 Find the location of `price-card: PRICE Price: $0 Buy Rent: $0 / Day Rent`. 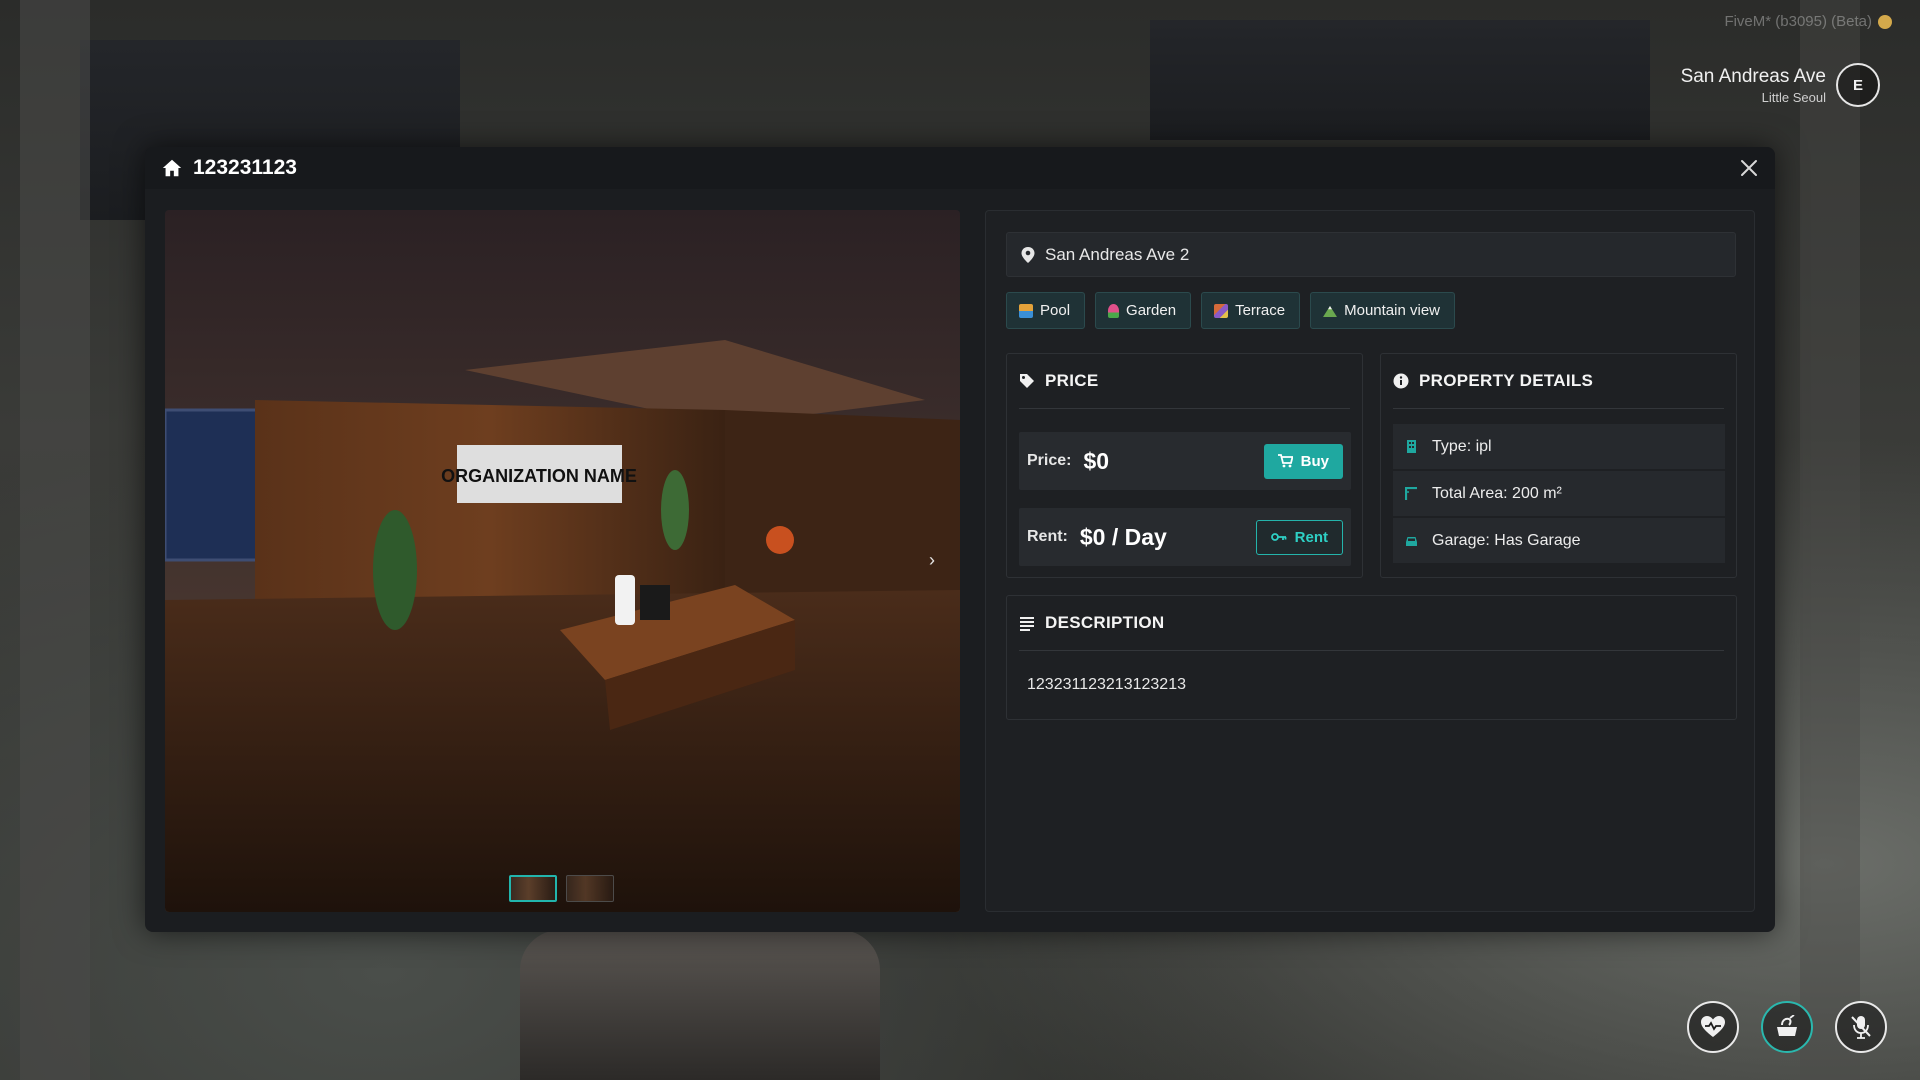

price-card: PRICE Price: $0 Buy Rent: $0 / Day Rent is located at coordinates (1184, 465).